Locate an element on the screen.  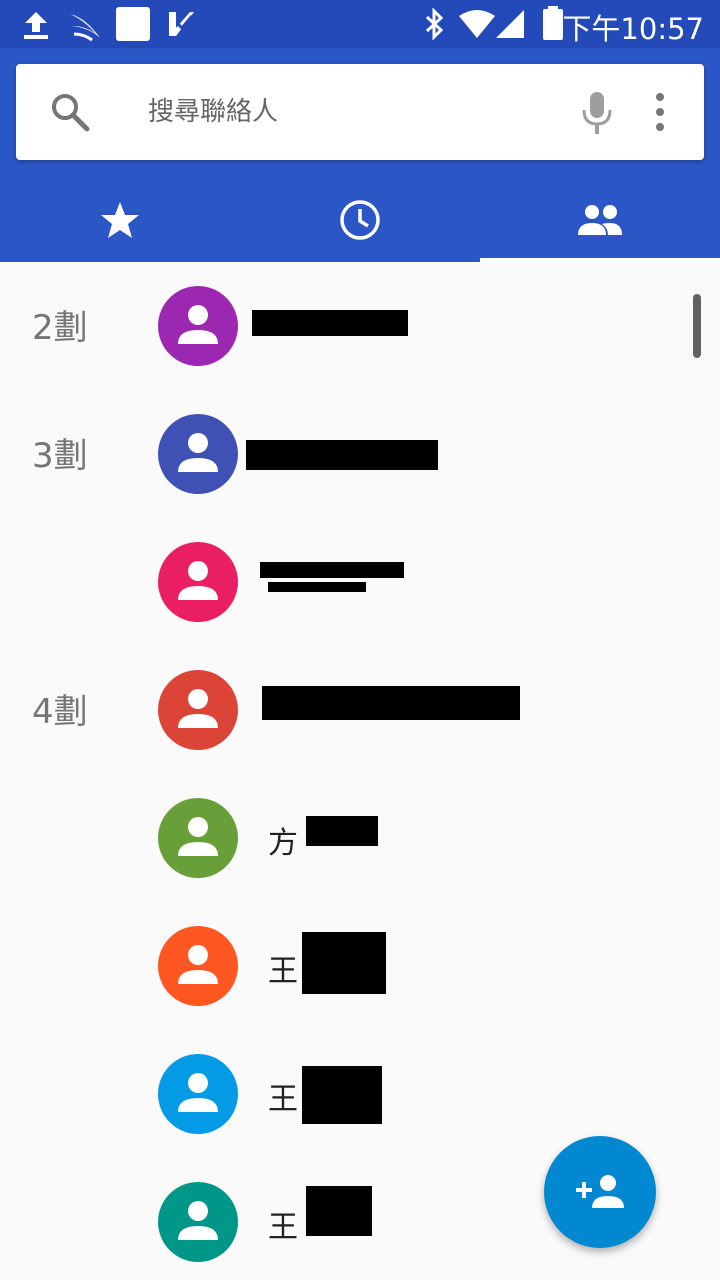
tab-recents is located at coordinates (360, 220).